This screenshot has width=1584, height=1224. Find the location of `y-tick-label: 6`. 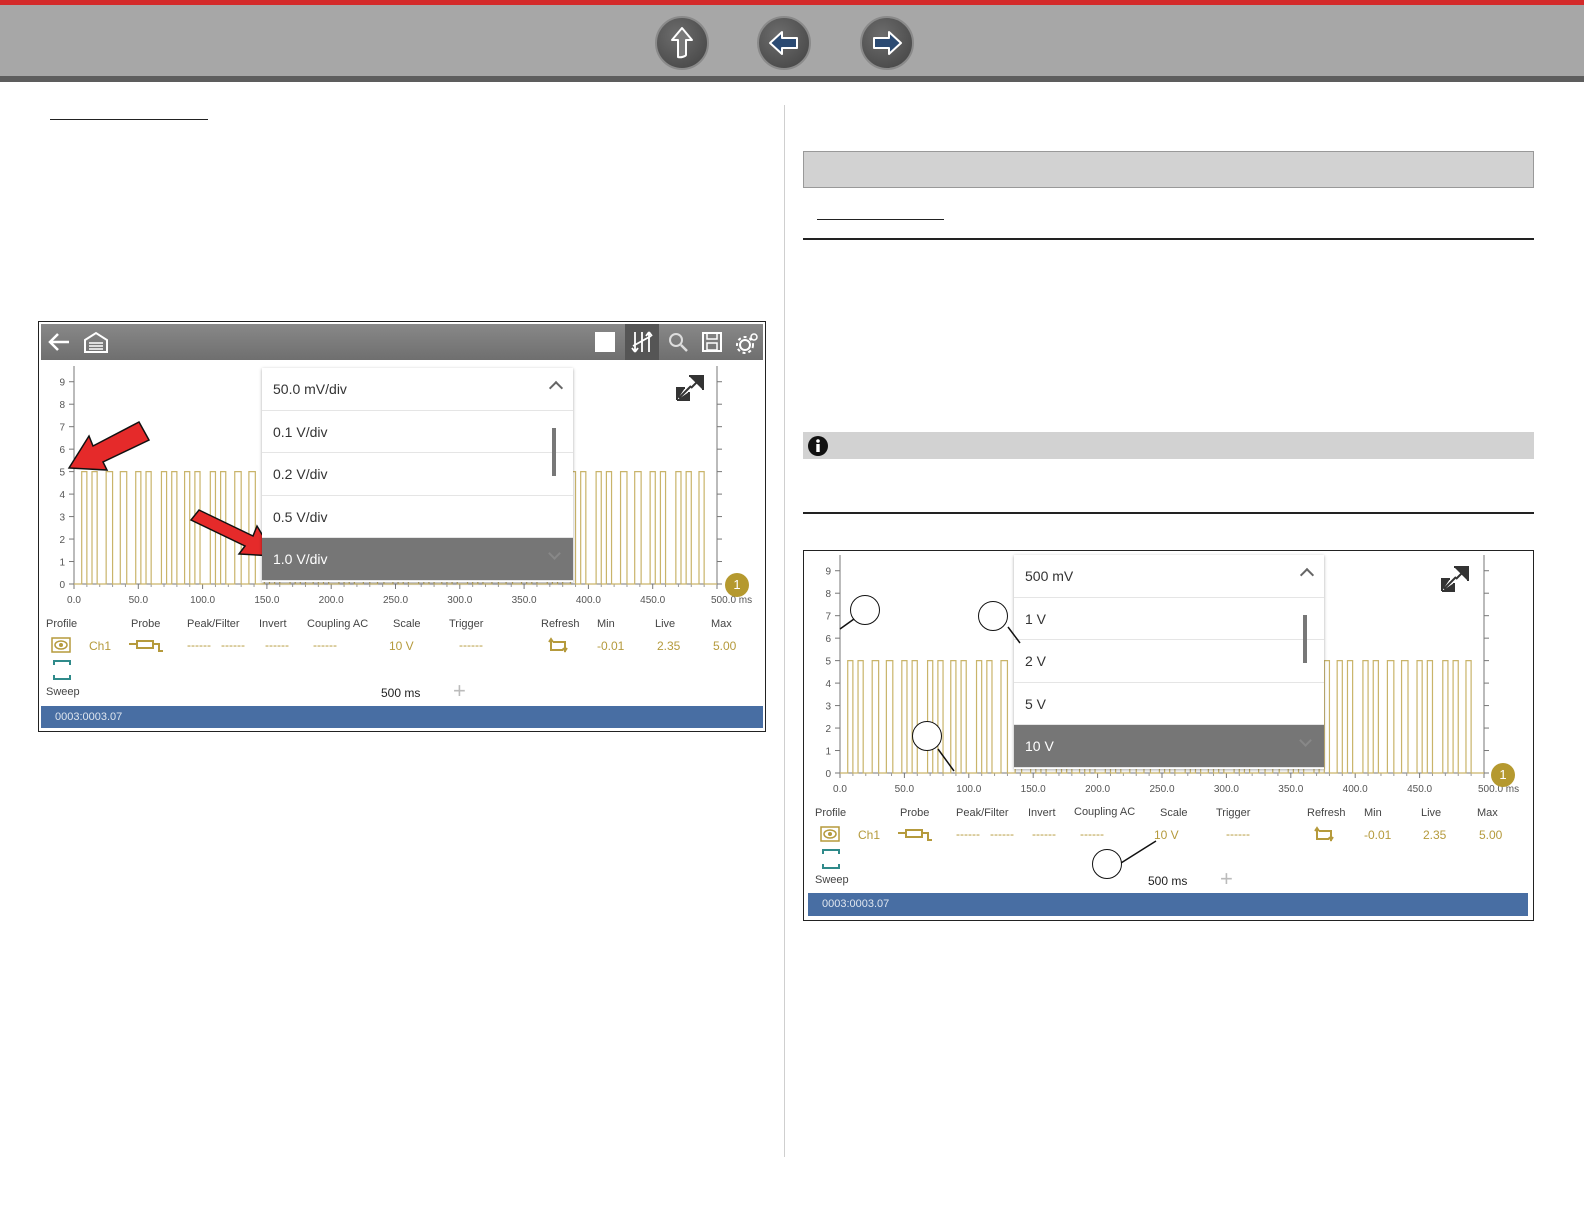

y-tick-label: 6 is located at coordinates (62, 450).